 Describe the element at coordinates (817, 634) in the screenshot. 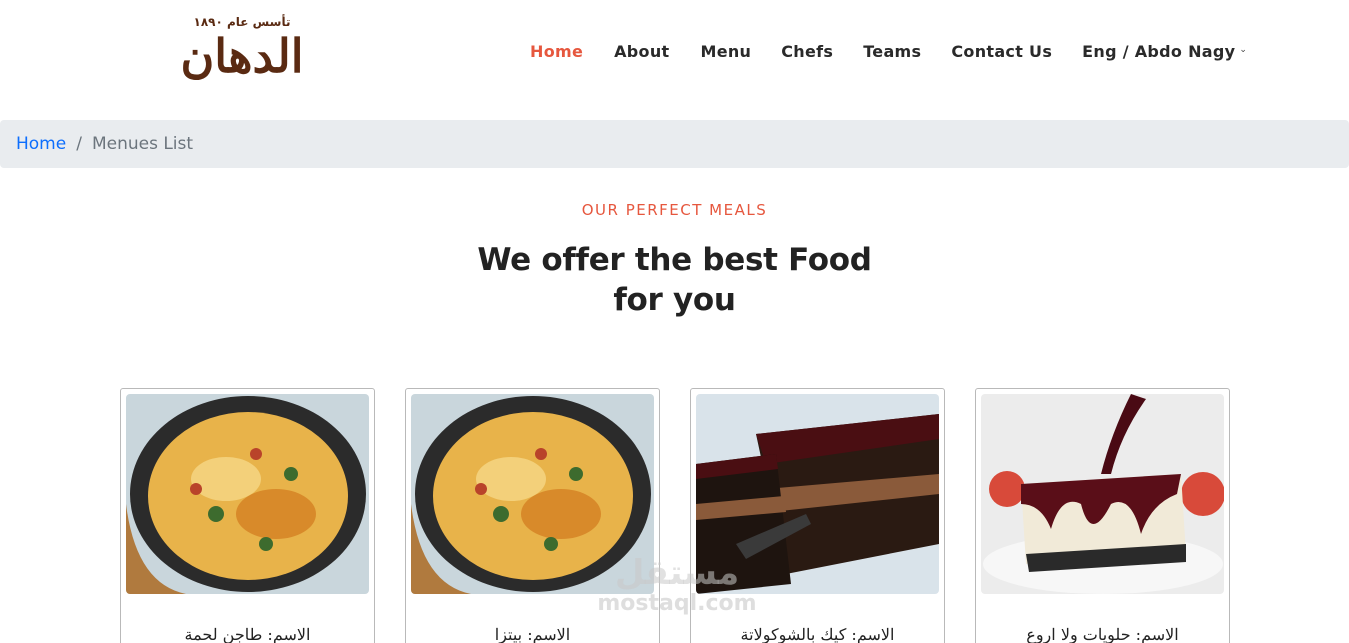

I see `meal-name: الاسم: كيك بالشوكولاتة` at that location.